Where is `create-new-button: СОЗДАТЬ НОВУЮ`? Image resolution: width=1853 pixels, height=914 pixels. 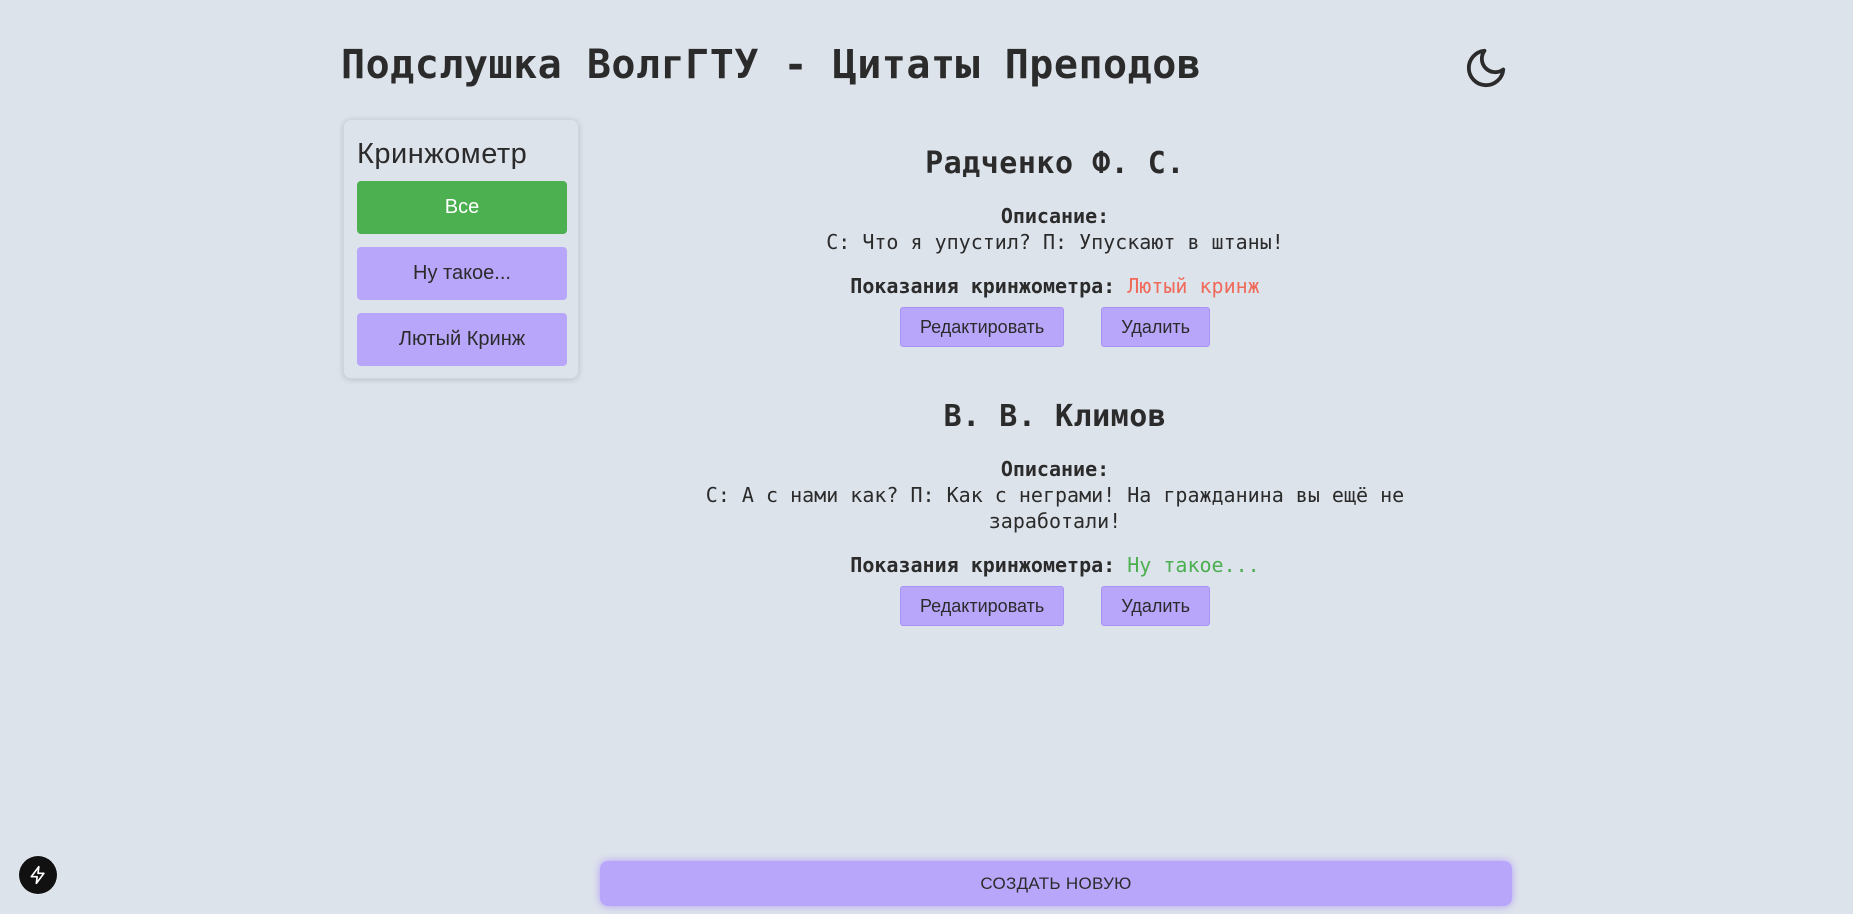
create-new-button: СОЗДАТЬ НОВУЮ is located at coordinates (1056, 883).